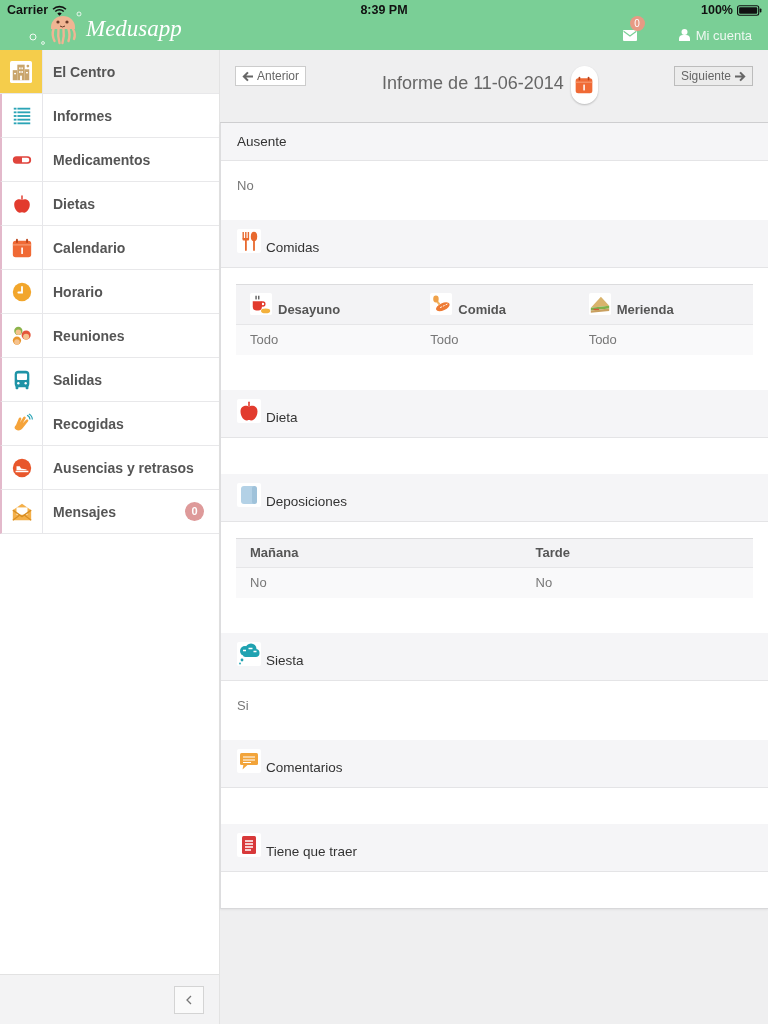 This screenshot has height=1024, width=768. Describe the element at coordinates (293, 248) in the screenshot. I see `section-title: Comidas` at that location.